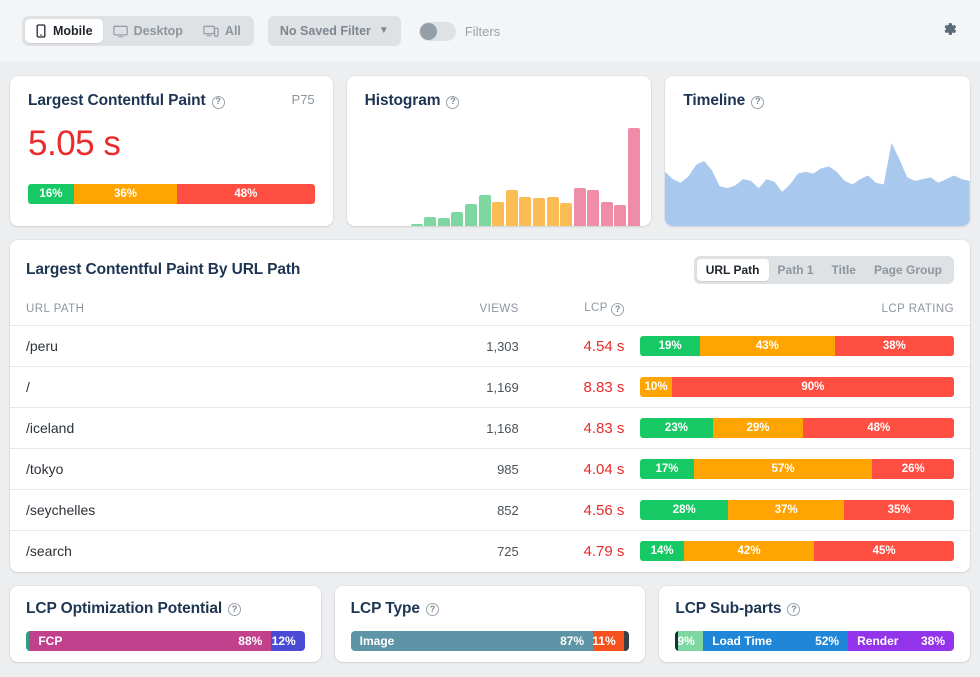  What do you see at coordinates (949, 31) in the screenshot?
I see `settings-button` at bounding box center [949, 31].